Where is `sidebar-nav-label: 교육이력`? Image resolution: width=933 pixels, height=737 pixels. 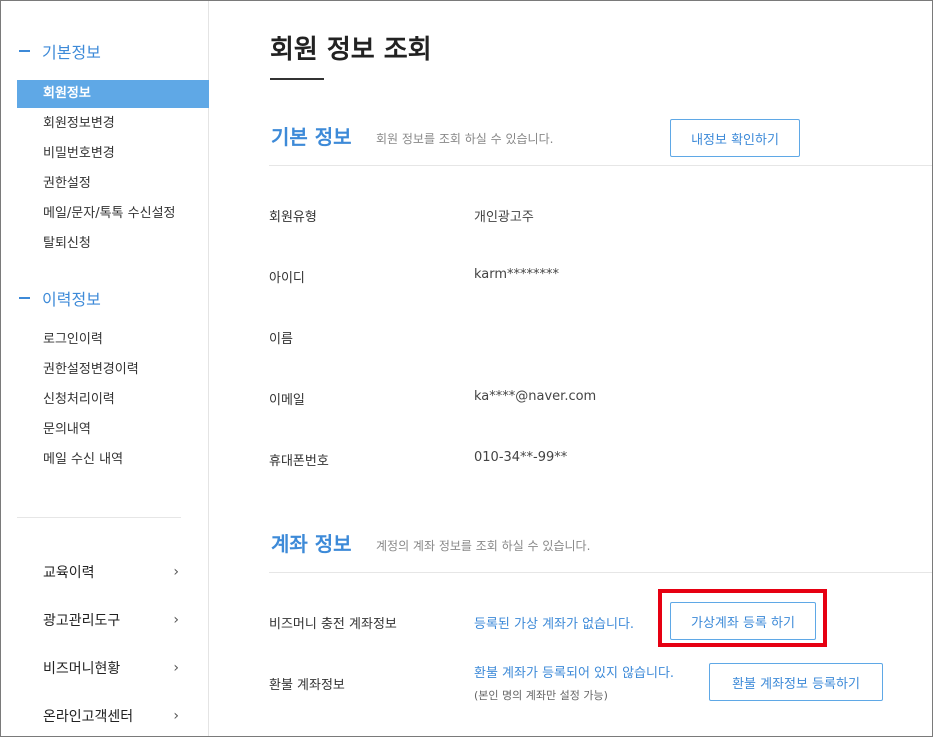 sidebar-nav-label: 교육이력 is located at coordinates (69, 573).